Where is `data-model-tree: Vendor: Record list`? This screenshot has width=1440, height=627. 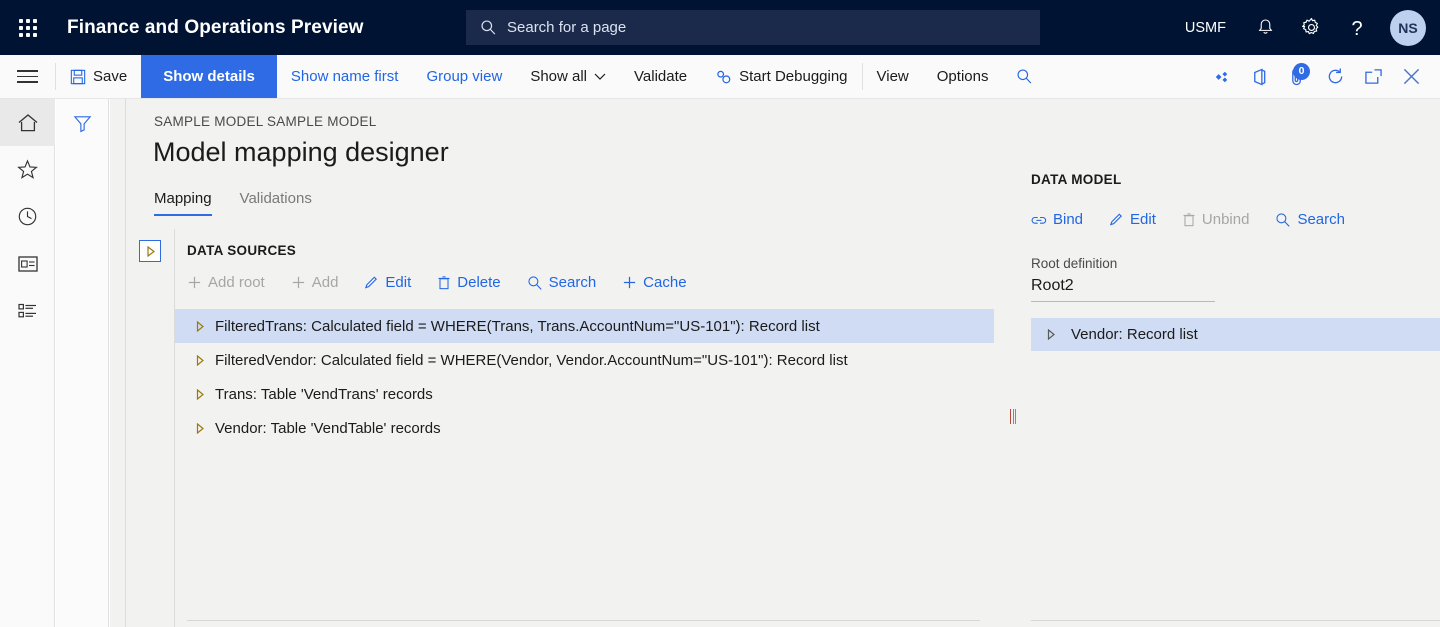
data-model-tree: Vendor: Record list is located at coordinates (1235, 334).